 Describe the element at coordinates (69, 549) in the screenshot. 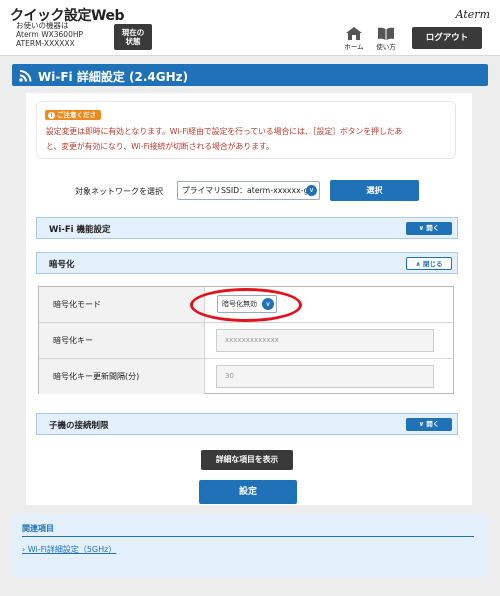

I see `related-link-5ghz: › Wi-Fi詳細設定（5GHz）` at that location.